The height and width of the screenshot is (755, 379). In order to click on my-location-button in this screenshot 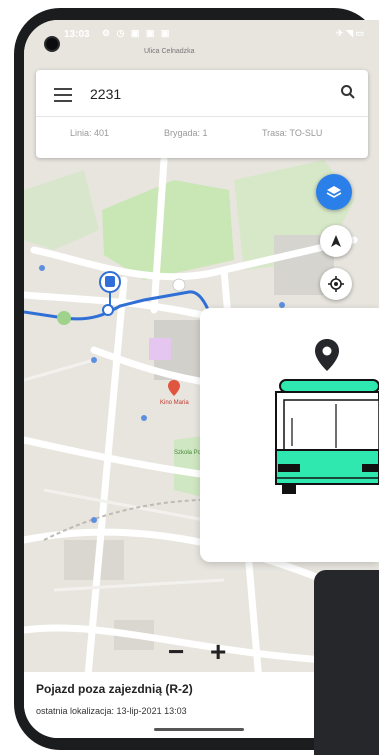, I will do `click(336, 284)`.